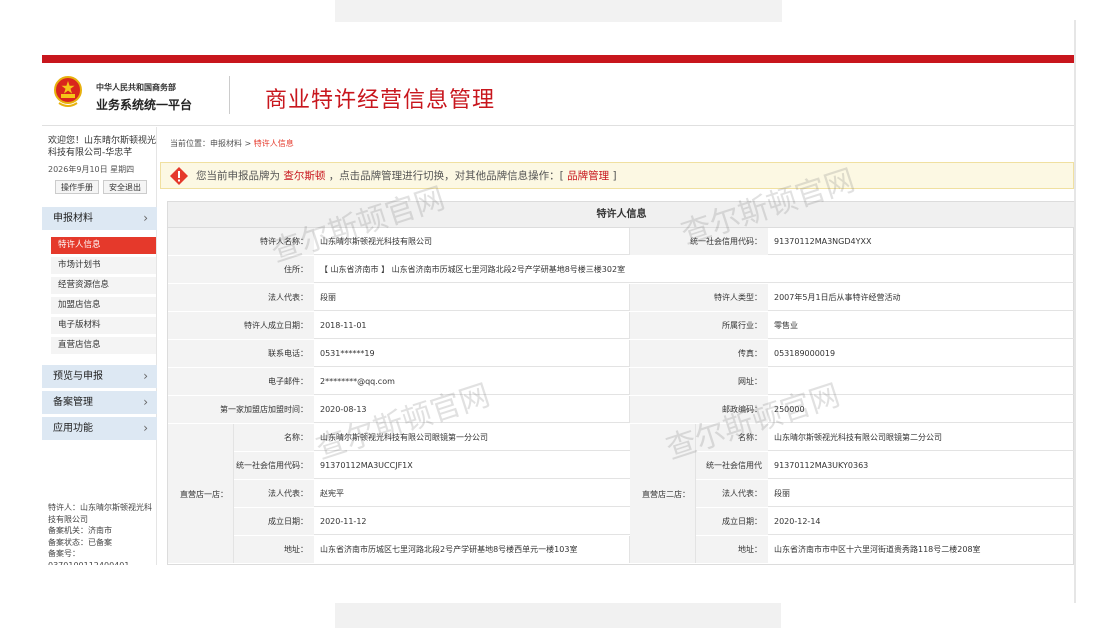 The image size is (1116, 628). Describe the element at coordinates (805, 353) in the screenshot. I see `field-value: 053189000019` at that location.